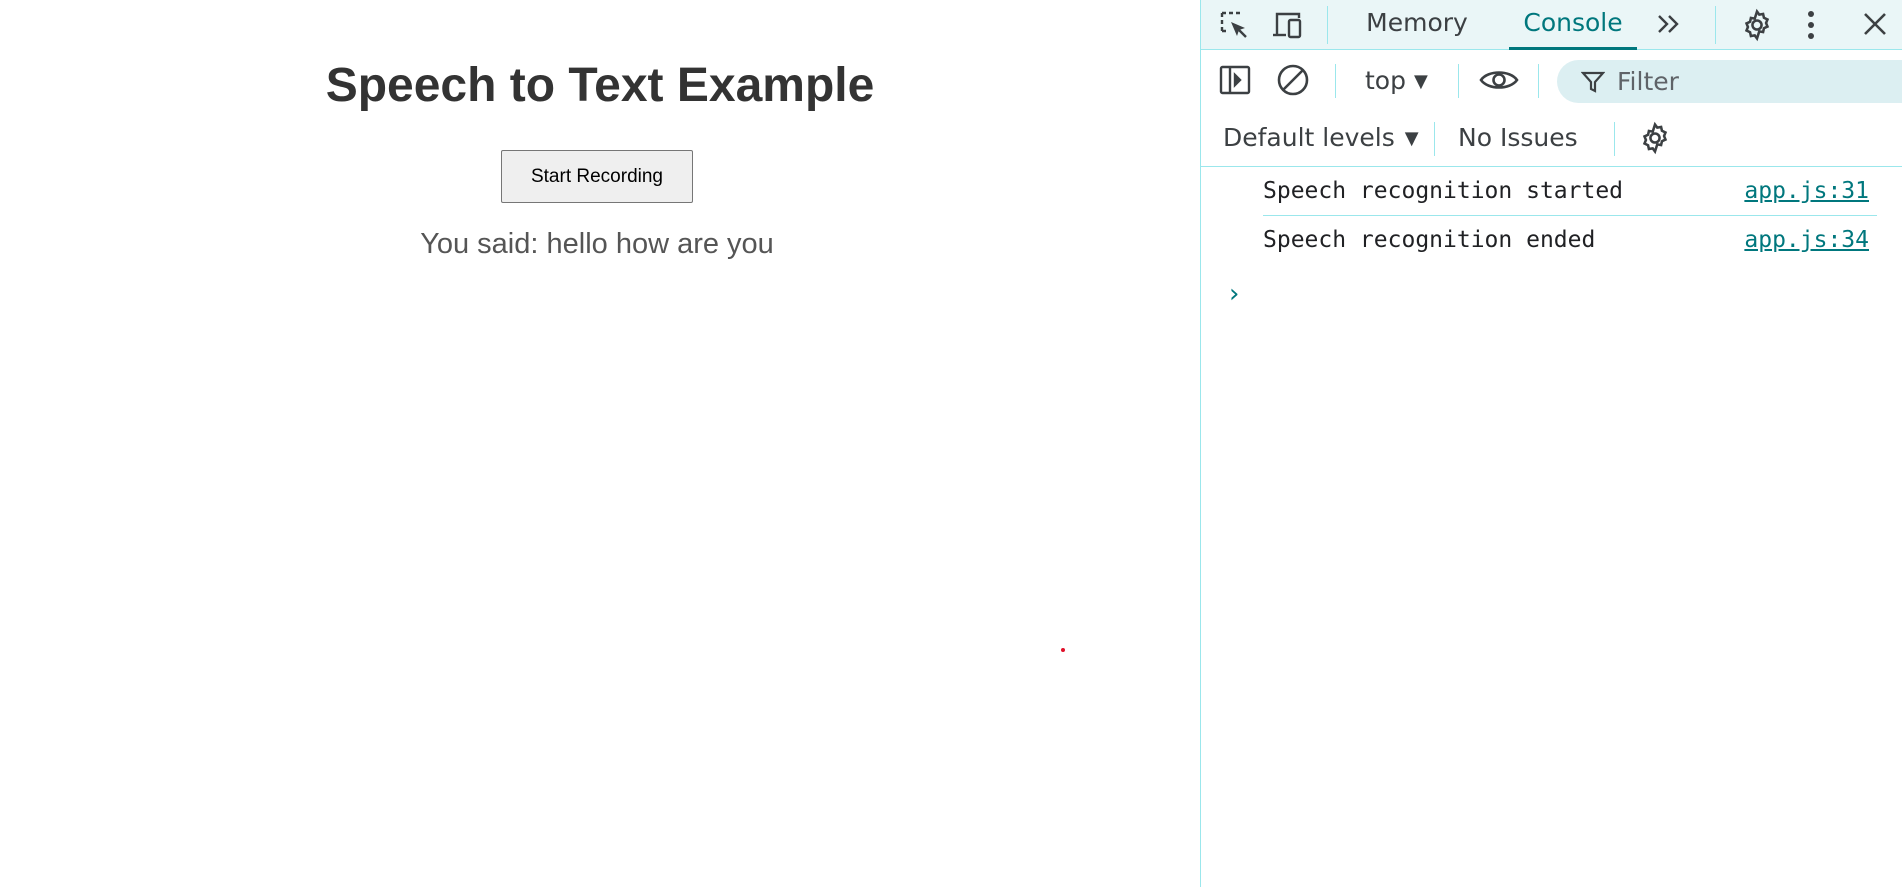 The height and width of the screenshot is (887, 1902). Describe the element at coordinates (1551, 81) in the screenshot. I see `console-toolbar: top ▼ Filter` at that location.